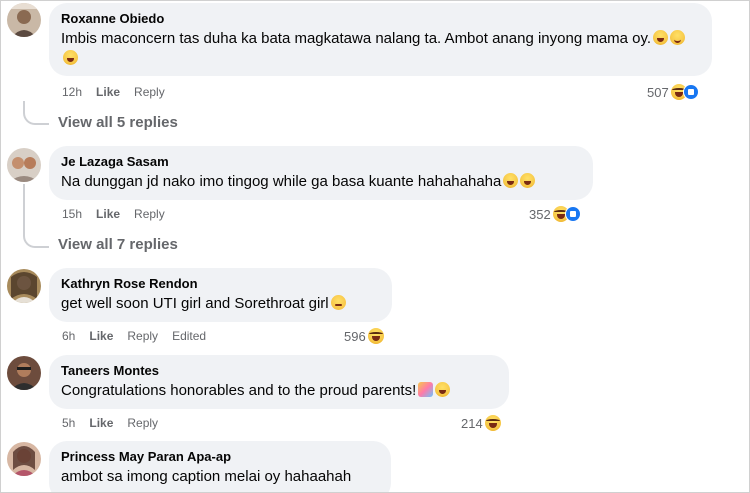 The image size is (750, 493). What do you see at coordinates (118, 122) in the screenshot?
I see `view-replies-link: View all 5 replies` at bounding box center [118, 122].